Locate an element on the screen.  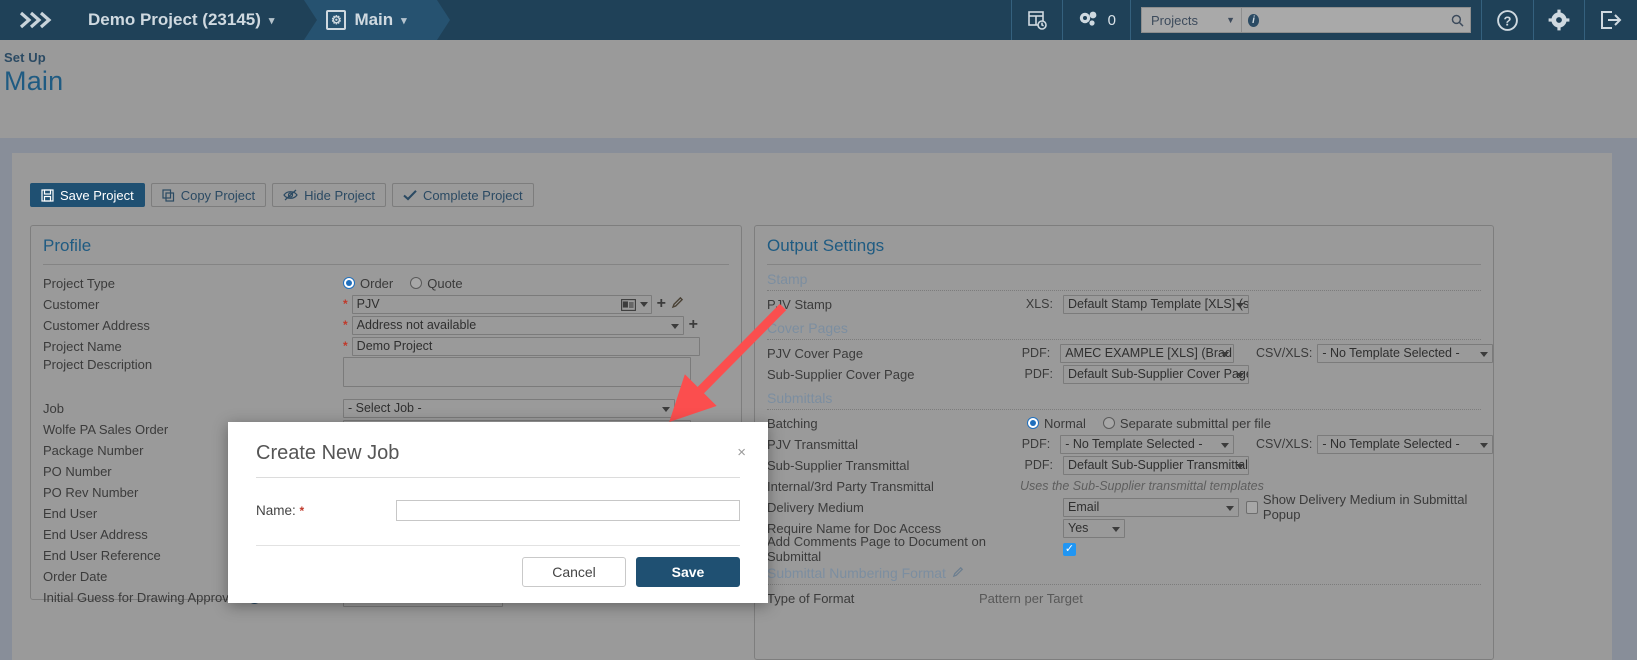
modal-title: Create New Job is located at coordinates (328, 453).